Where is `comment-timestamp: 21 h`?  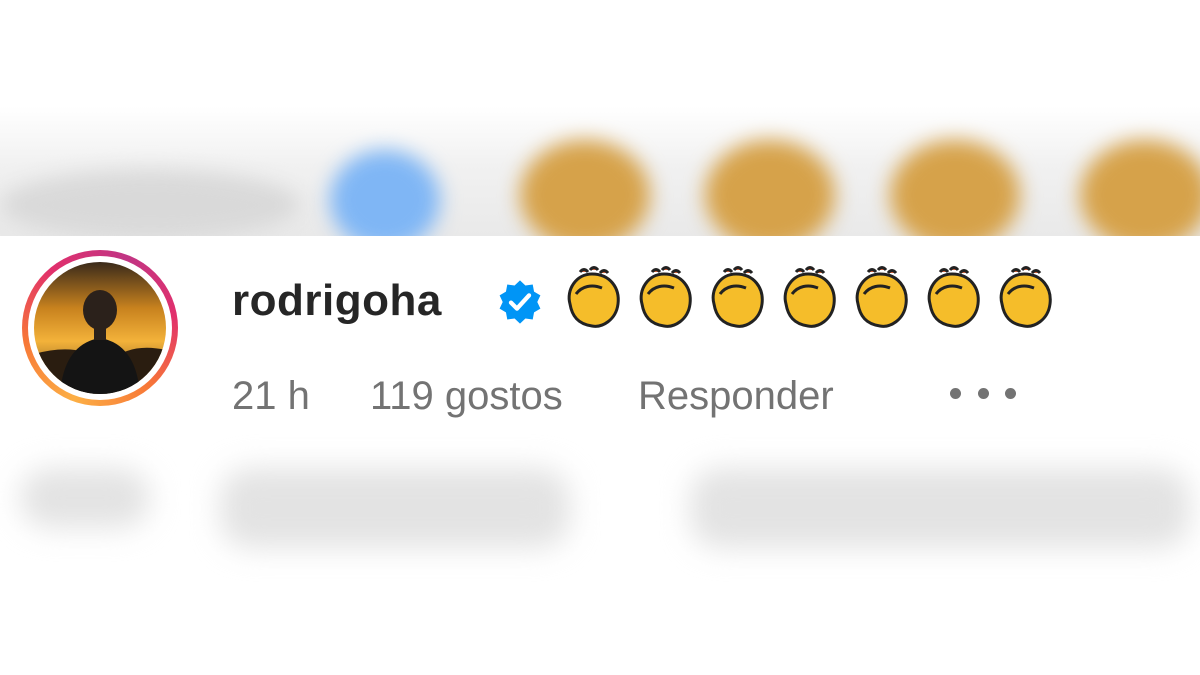
comment-timestamp: 21 h is located at coordinates (271, 396).